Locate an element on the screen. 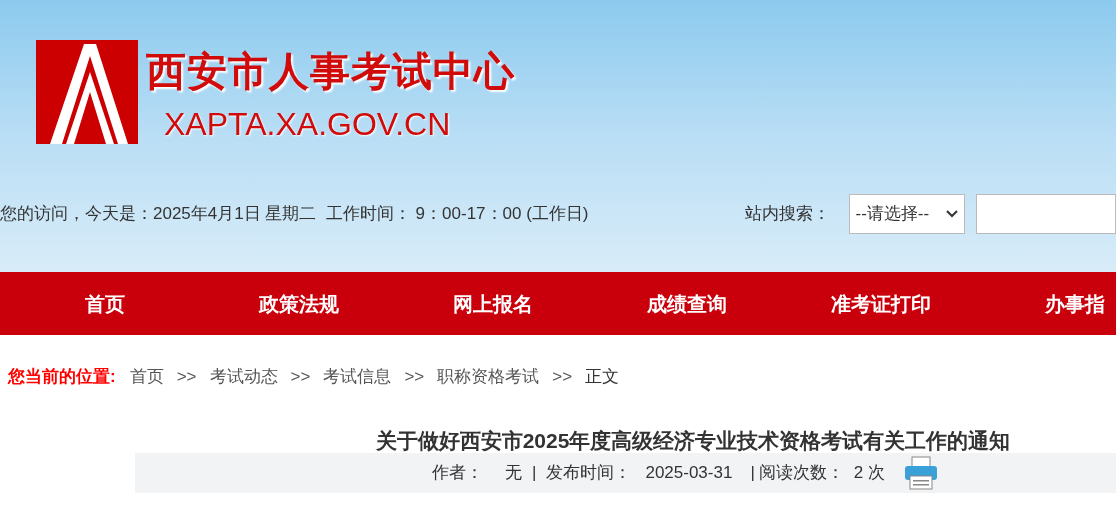  breadcrumb-link: 职称资格考试 is located at coordinates (488, 377).